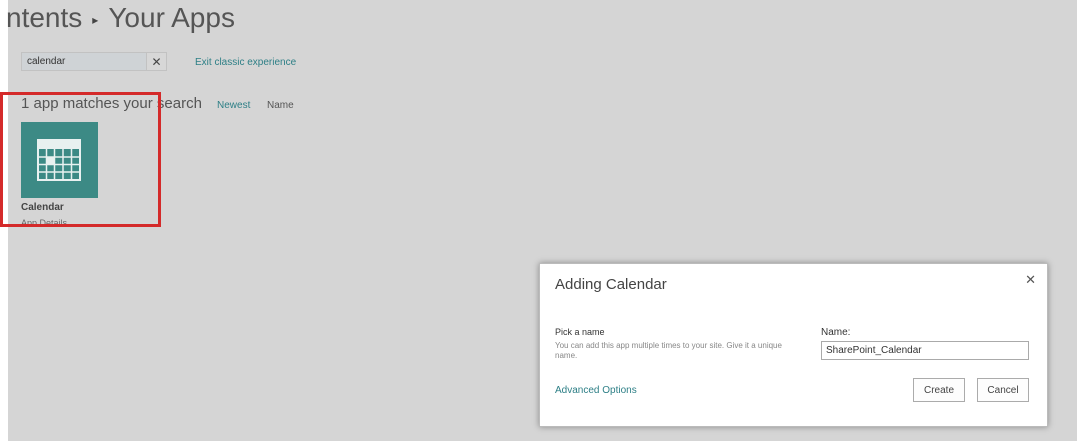  Describe the element at coordinates (611, 284) in the screenshot. I see `dialog-title: Adding Calendar` at that location.